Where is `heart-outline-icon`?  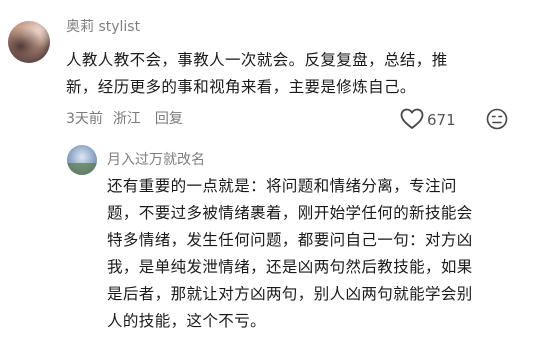 heart-outline-icon is located at coordinates (412, 119).